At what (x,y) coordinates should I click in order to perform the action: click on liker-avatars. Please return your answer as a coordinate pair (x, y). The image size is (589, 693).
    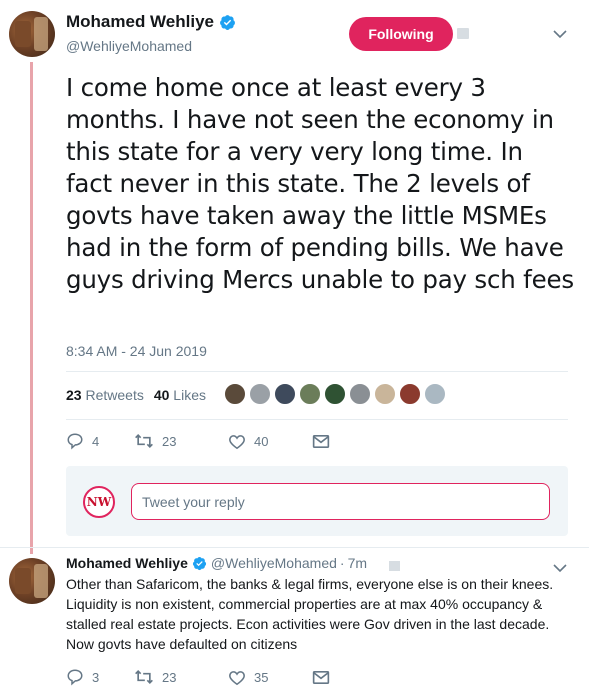
    Looking at the image, I should click on (336, 394).